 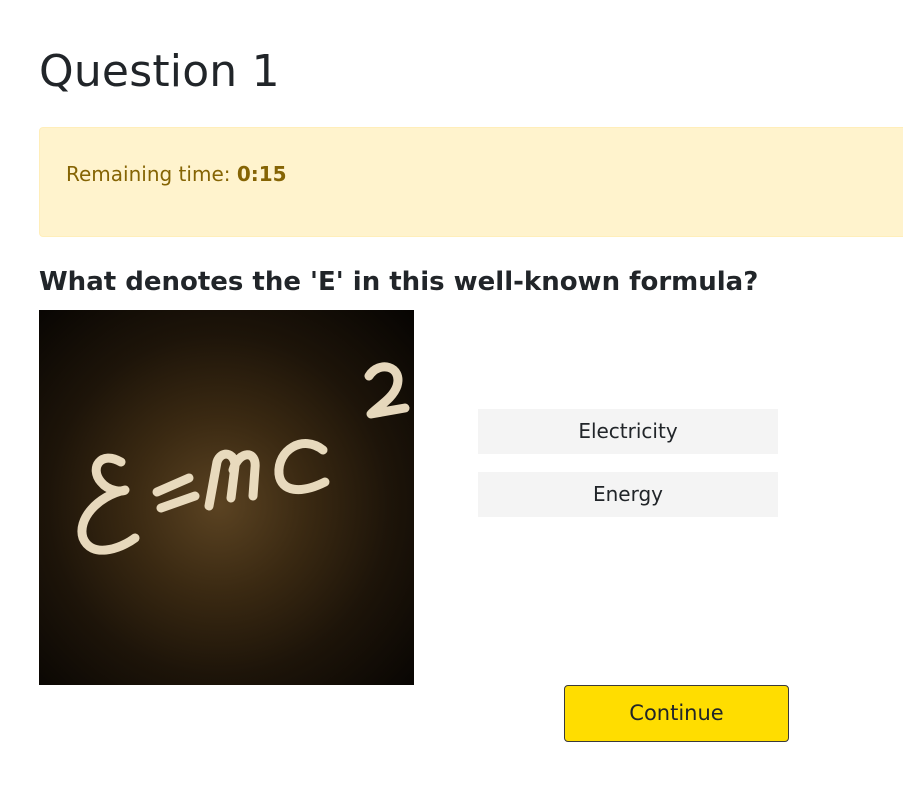 What do you see at coordinates (178, 502) in the screenshot?
I see `chalk-equals-bottom` at bounding box center [178, 502].